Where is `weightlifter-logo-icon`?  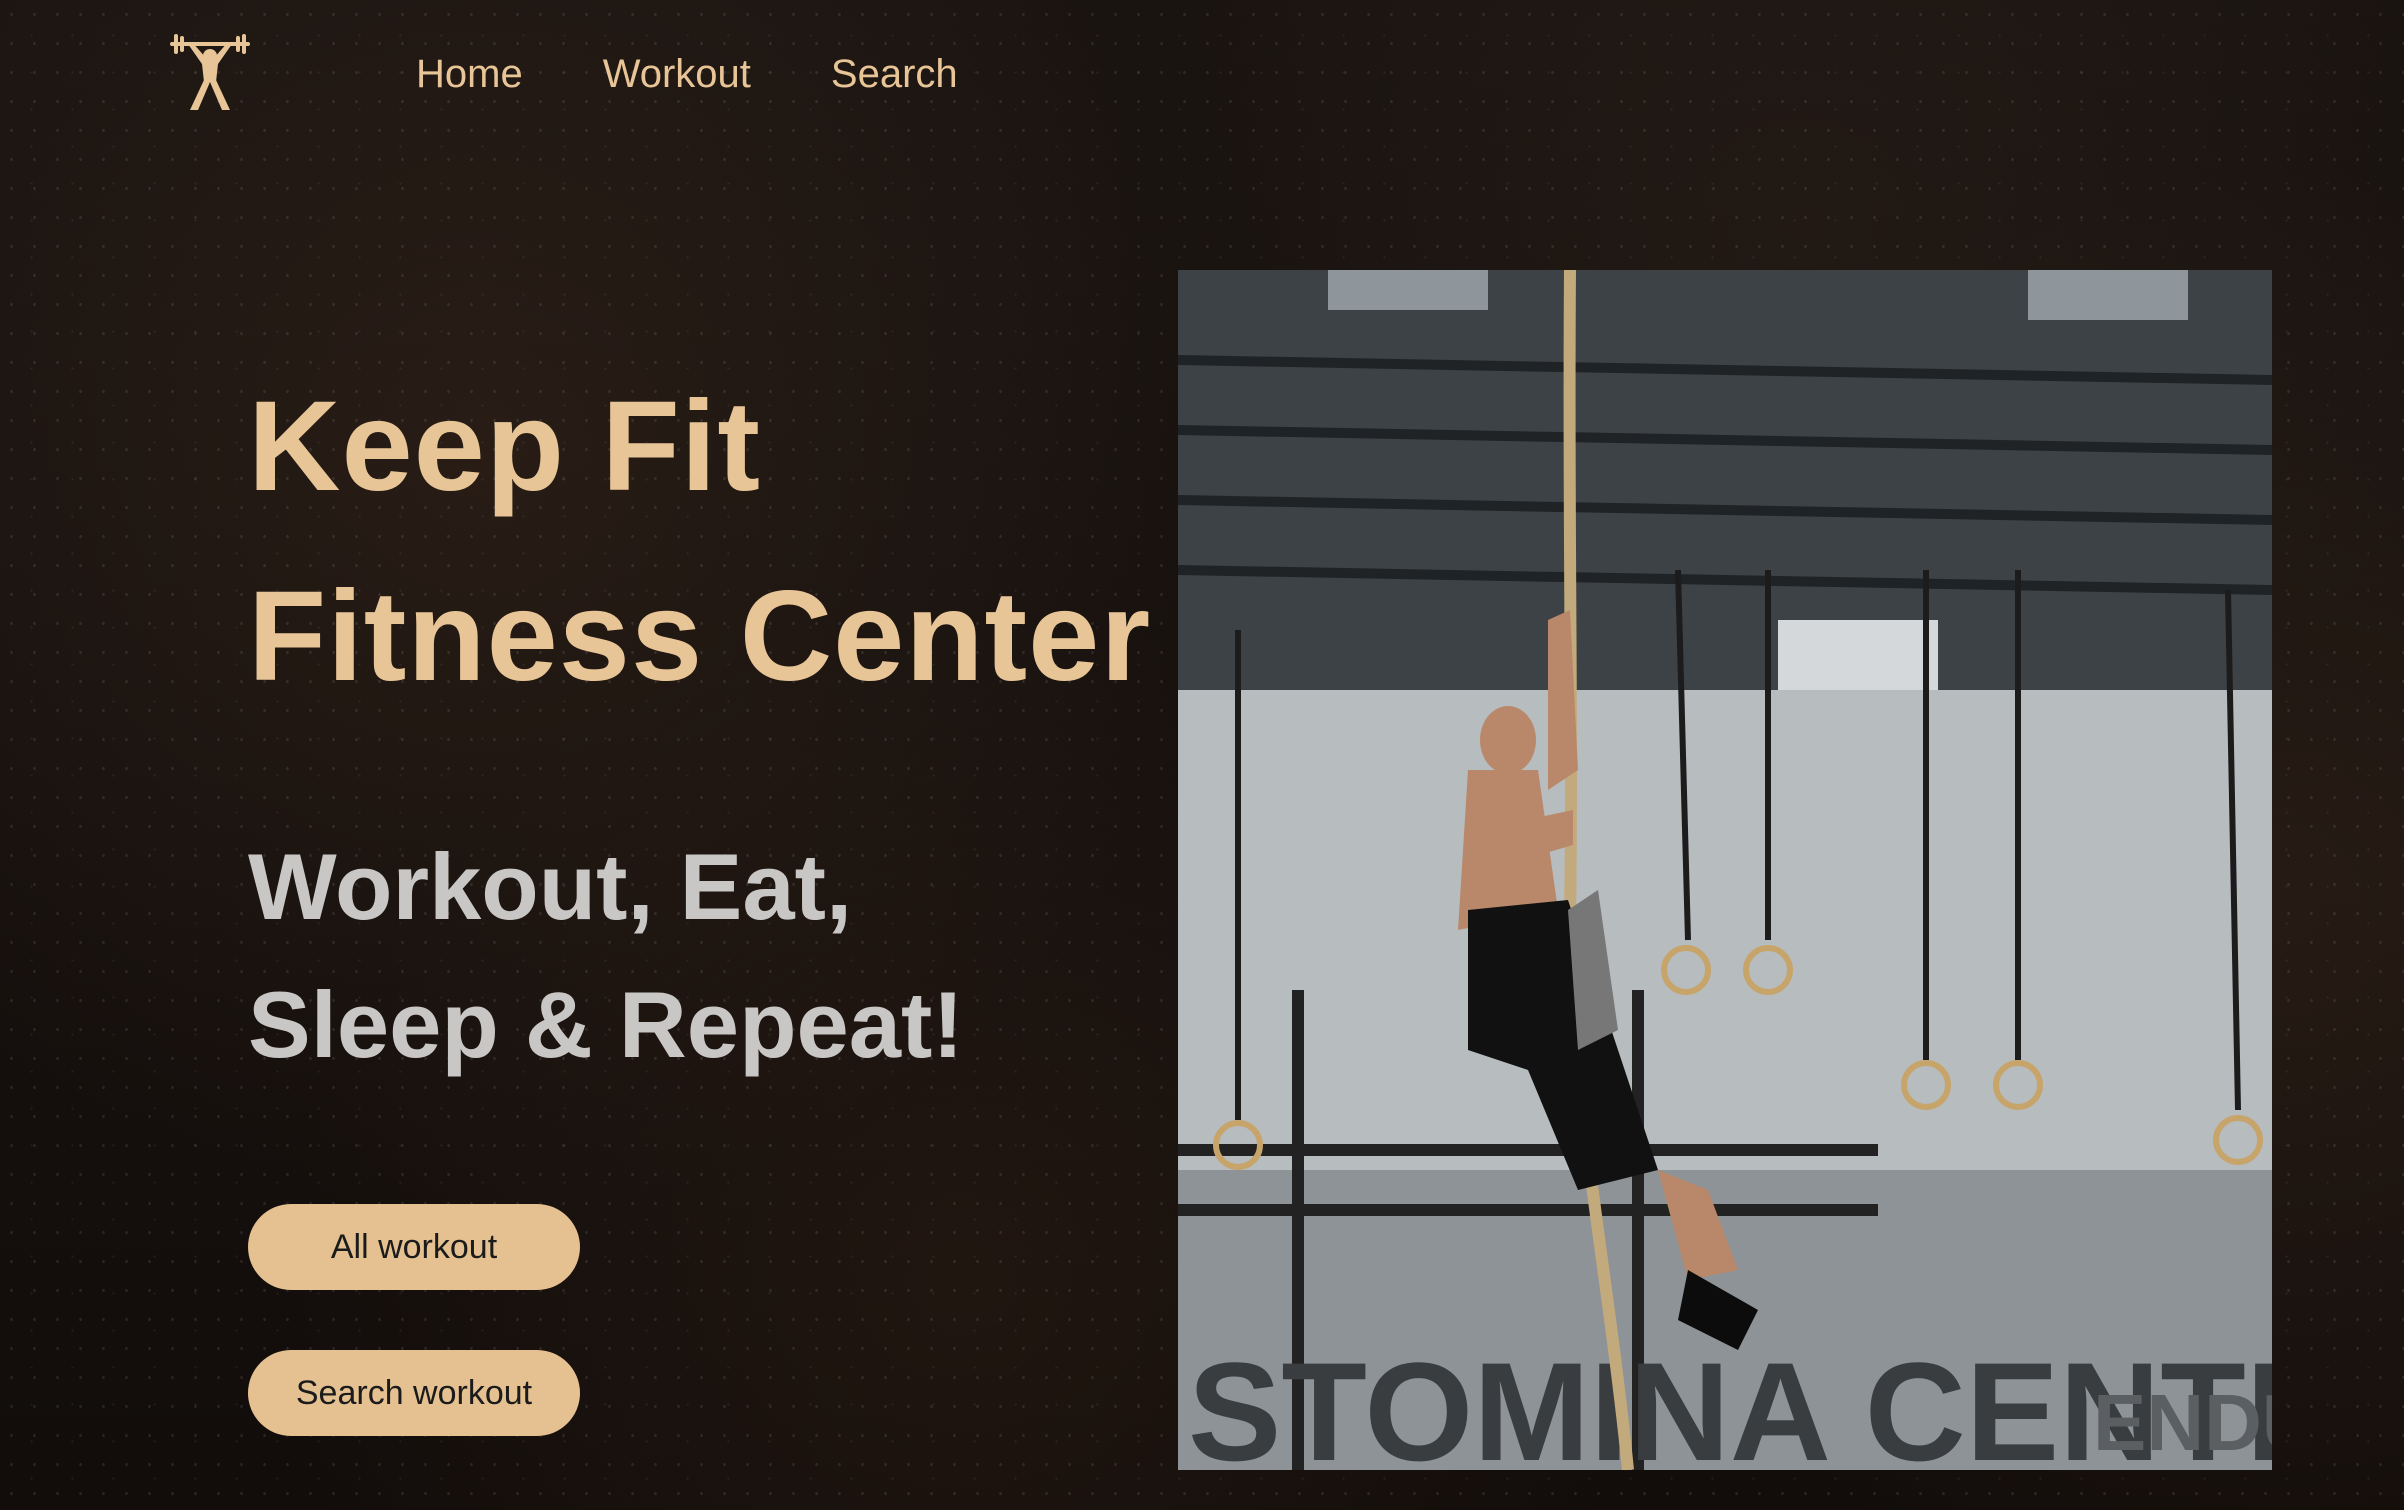
weightlifter-logo-icon is located at coordinates (210, 72).